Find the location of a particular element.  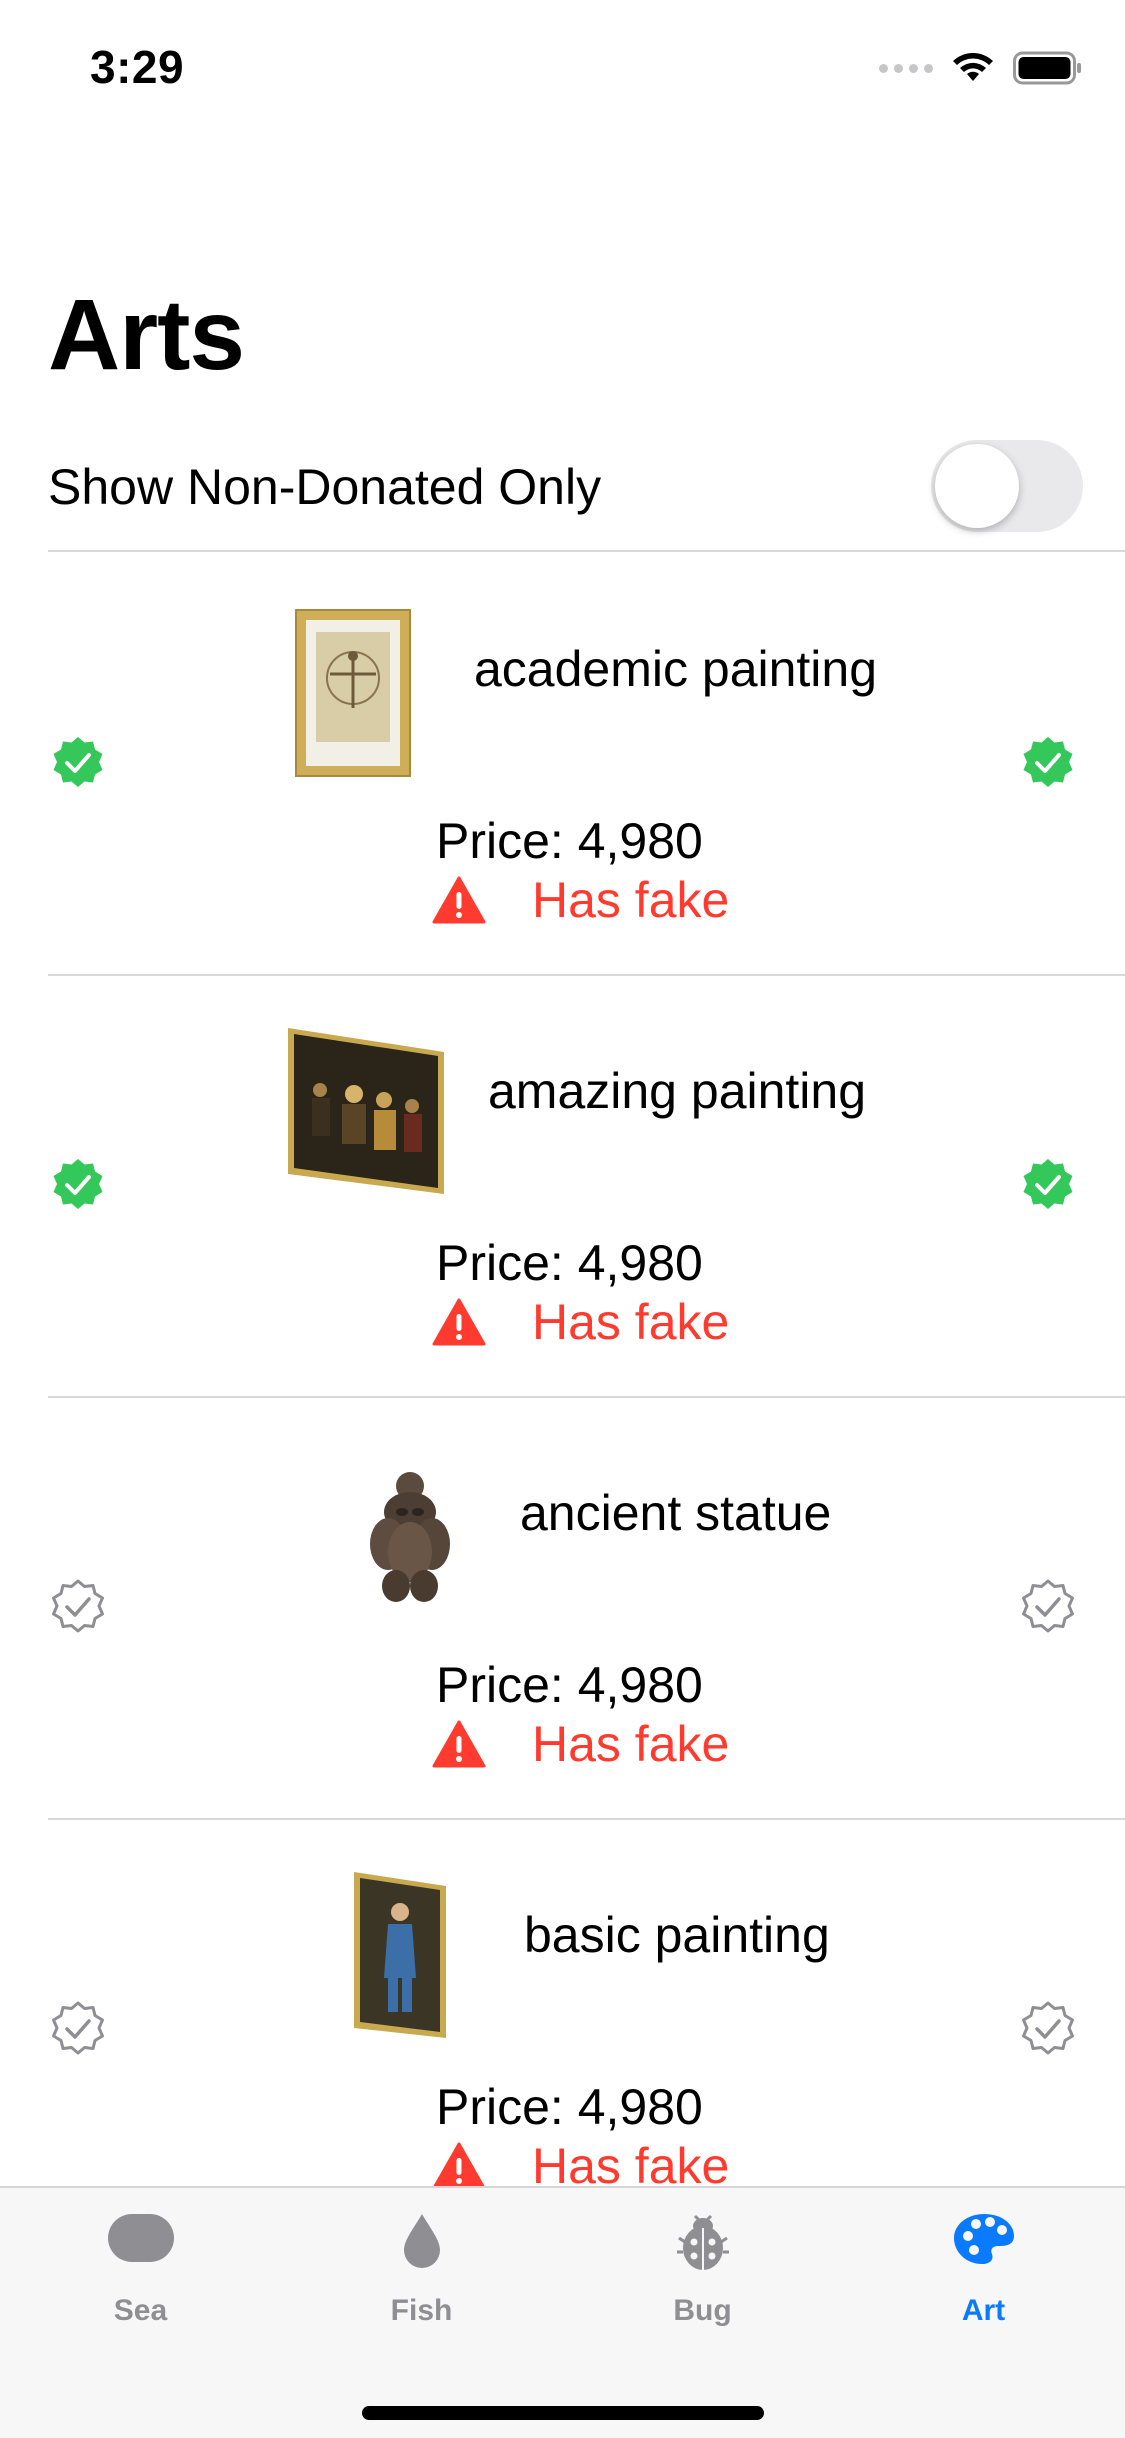

status-bar: 3:29 is located at coordinates (562, 66).